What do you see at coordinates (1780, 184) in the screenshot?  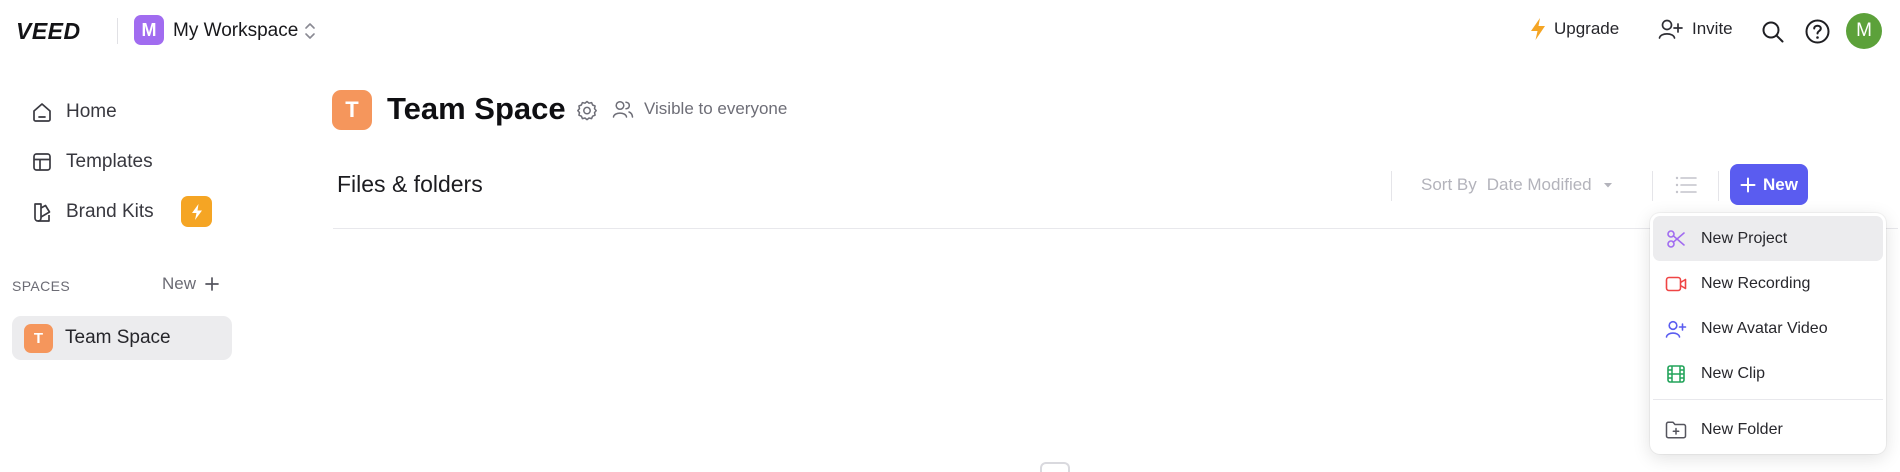 I see `new-button-label: New` at bounding box center [1780, 184].